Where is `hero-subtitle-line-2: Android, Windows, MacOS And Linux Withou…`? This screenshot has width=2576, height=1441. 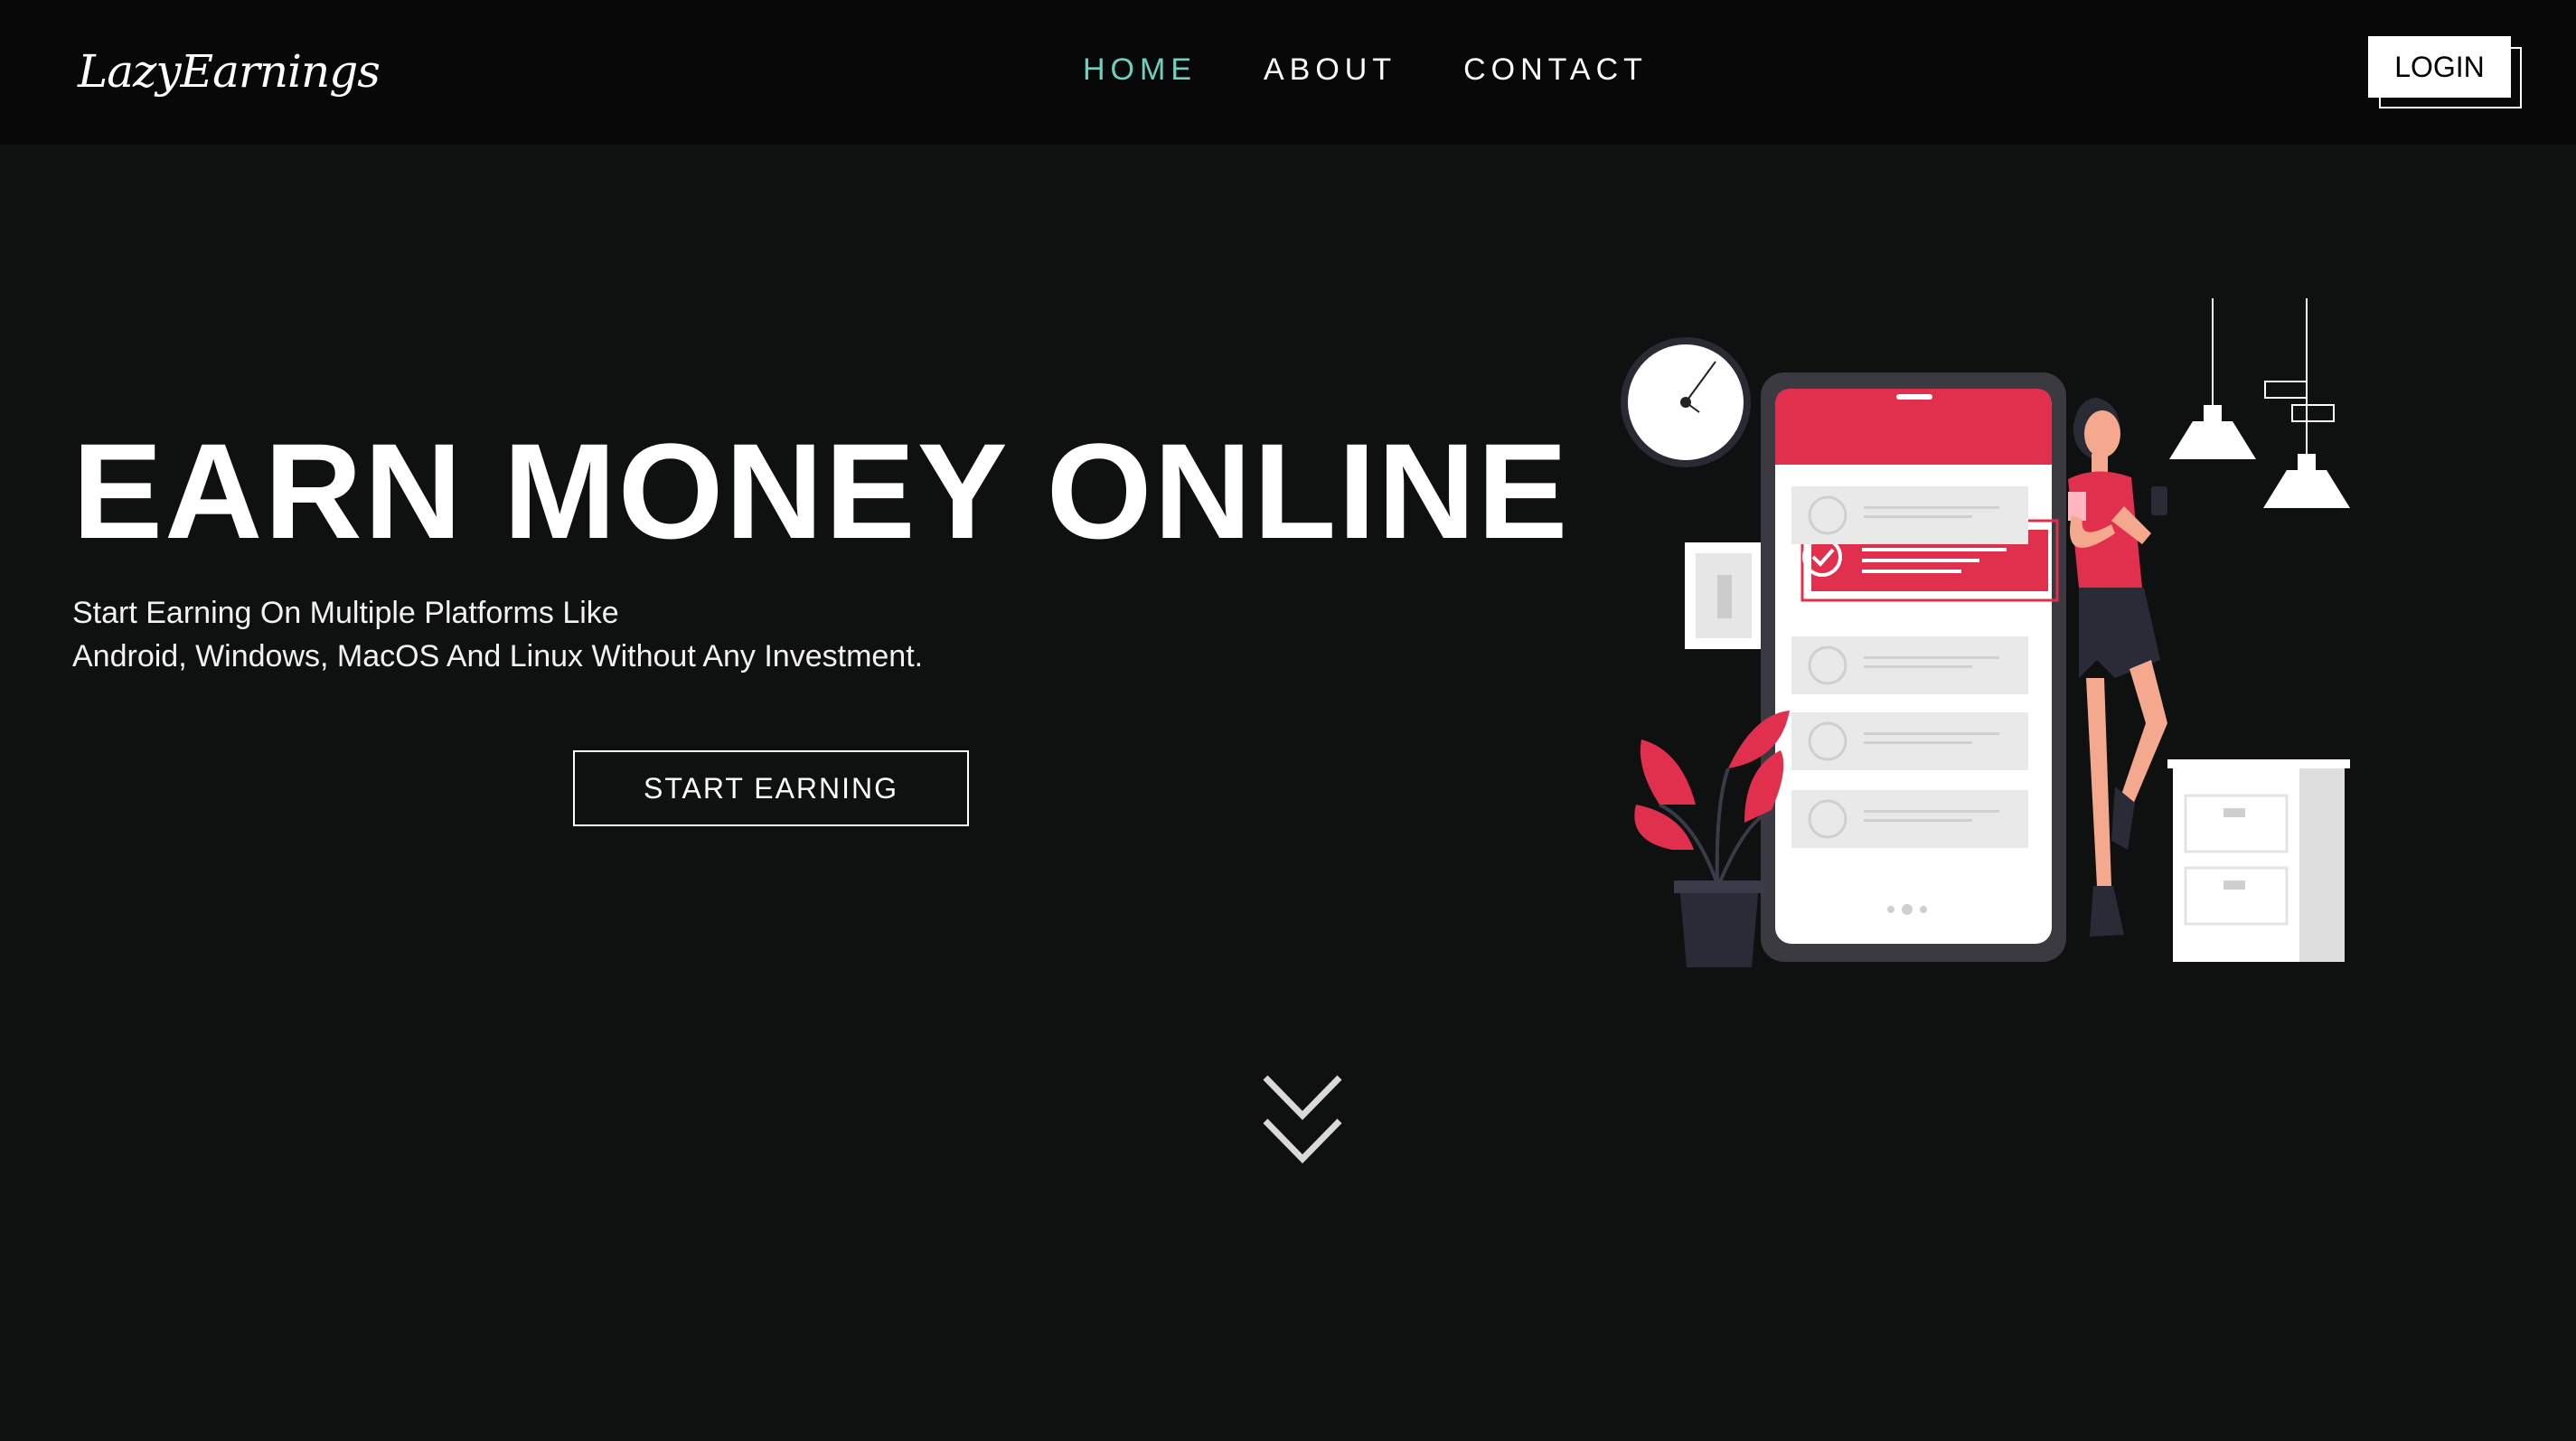
hero-subtitle-line-2: Android, Windows, MacOS And Linux Withou… is located at coordinates (498, 656).